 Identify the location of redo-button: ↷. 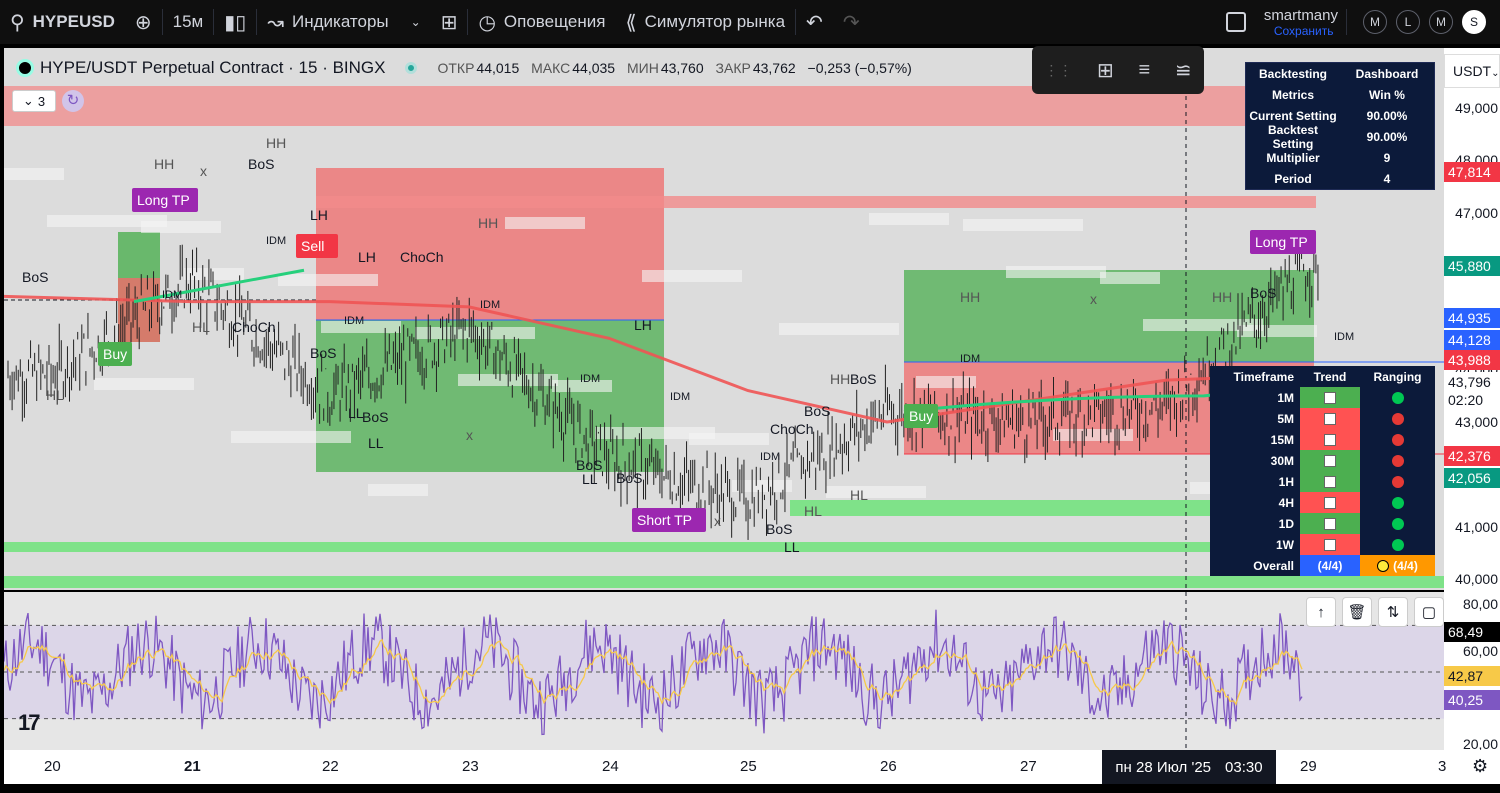
(851, 22).